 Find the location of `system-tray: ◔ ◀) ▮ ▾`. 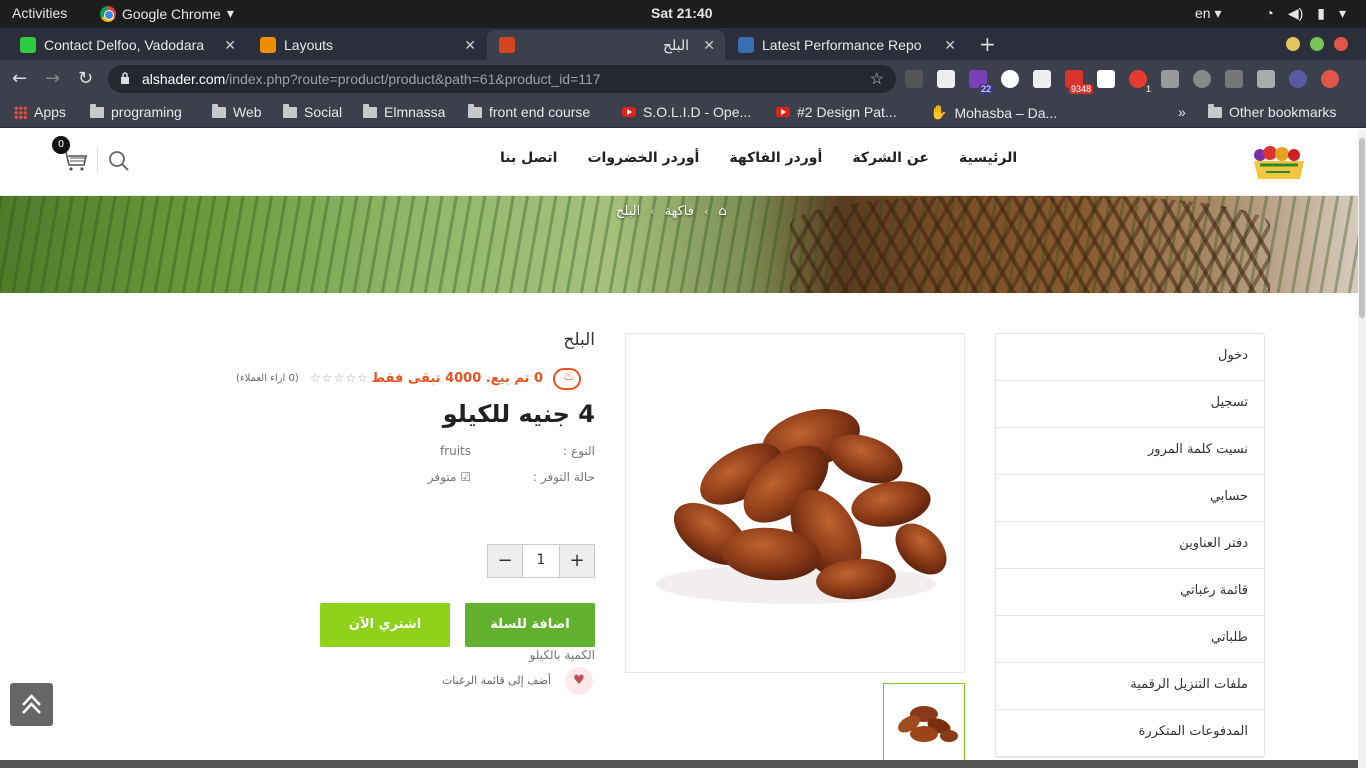

system-tray: ◔ ◀) ▮ ▾ is located at coordinates (1305, 13).